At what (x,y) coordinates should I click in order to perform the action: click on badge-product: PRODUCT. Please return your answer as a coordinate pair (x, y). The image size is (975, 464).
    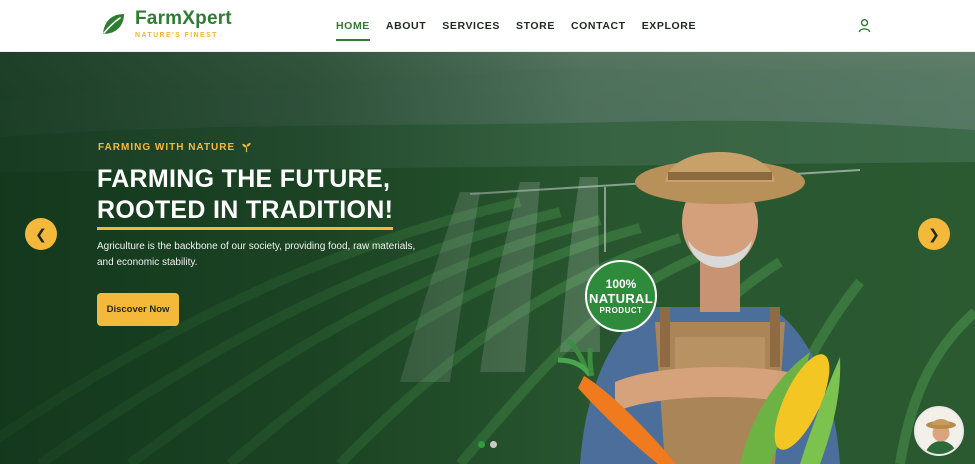
    Looking at the image, I should click on (621, 310).